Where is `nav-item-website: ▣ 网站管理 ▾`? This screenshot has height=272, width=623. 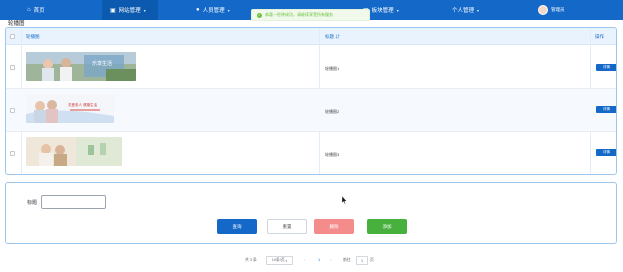
nav-item-website: ▣ 网站管理 ▾ is located at coordinates (130, 10).